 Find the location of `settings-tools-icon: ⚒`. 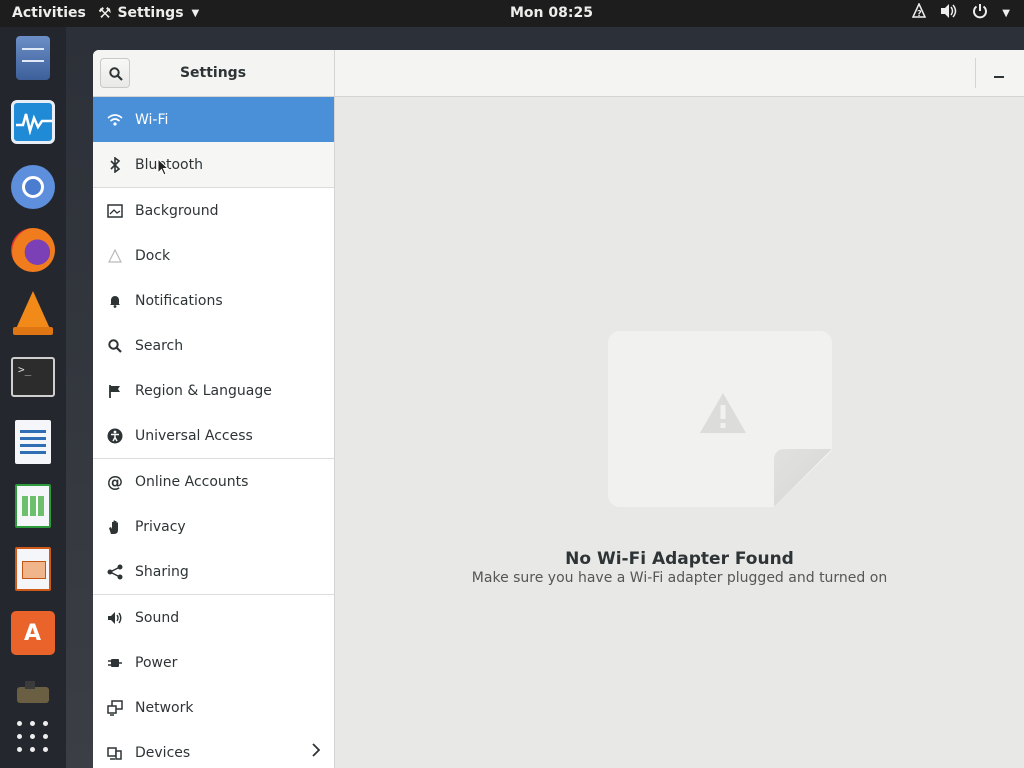

settings-tools-icon: ⚒ is located at coordinates (105, 13).